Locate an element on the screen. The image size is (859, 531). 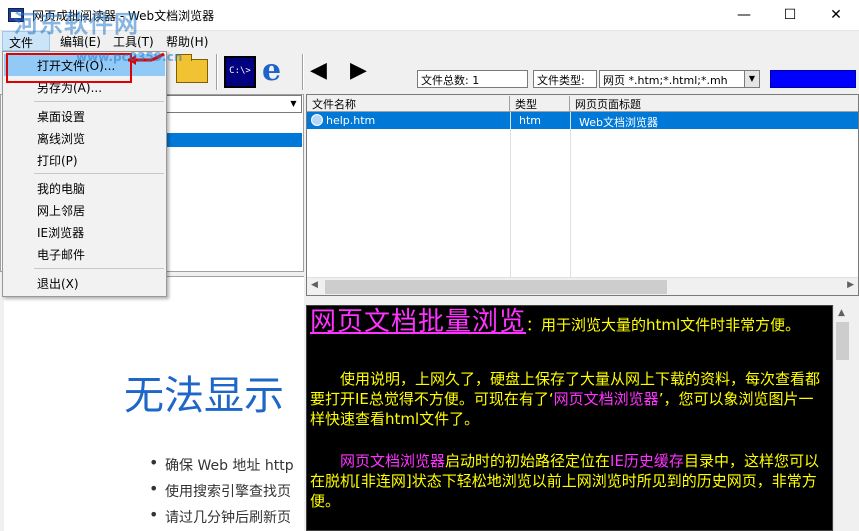
error-suggestion: 请过几分钟后刷新页 is located at coordinates (221, 518).